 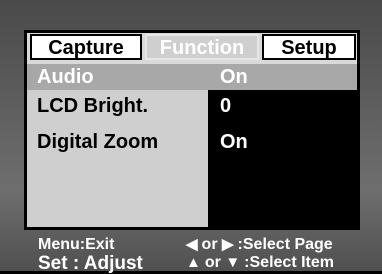 What do you see at coordinates (76, 244) in the screenshot?
I see `menu-exit-hint: Menu:Exit` at bounding box center [76, 244].